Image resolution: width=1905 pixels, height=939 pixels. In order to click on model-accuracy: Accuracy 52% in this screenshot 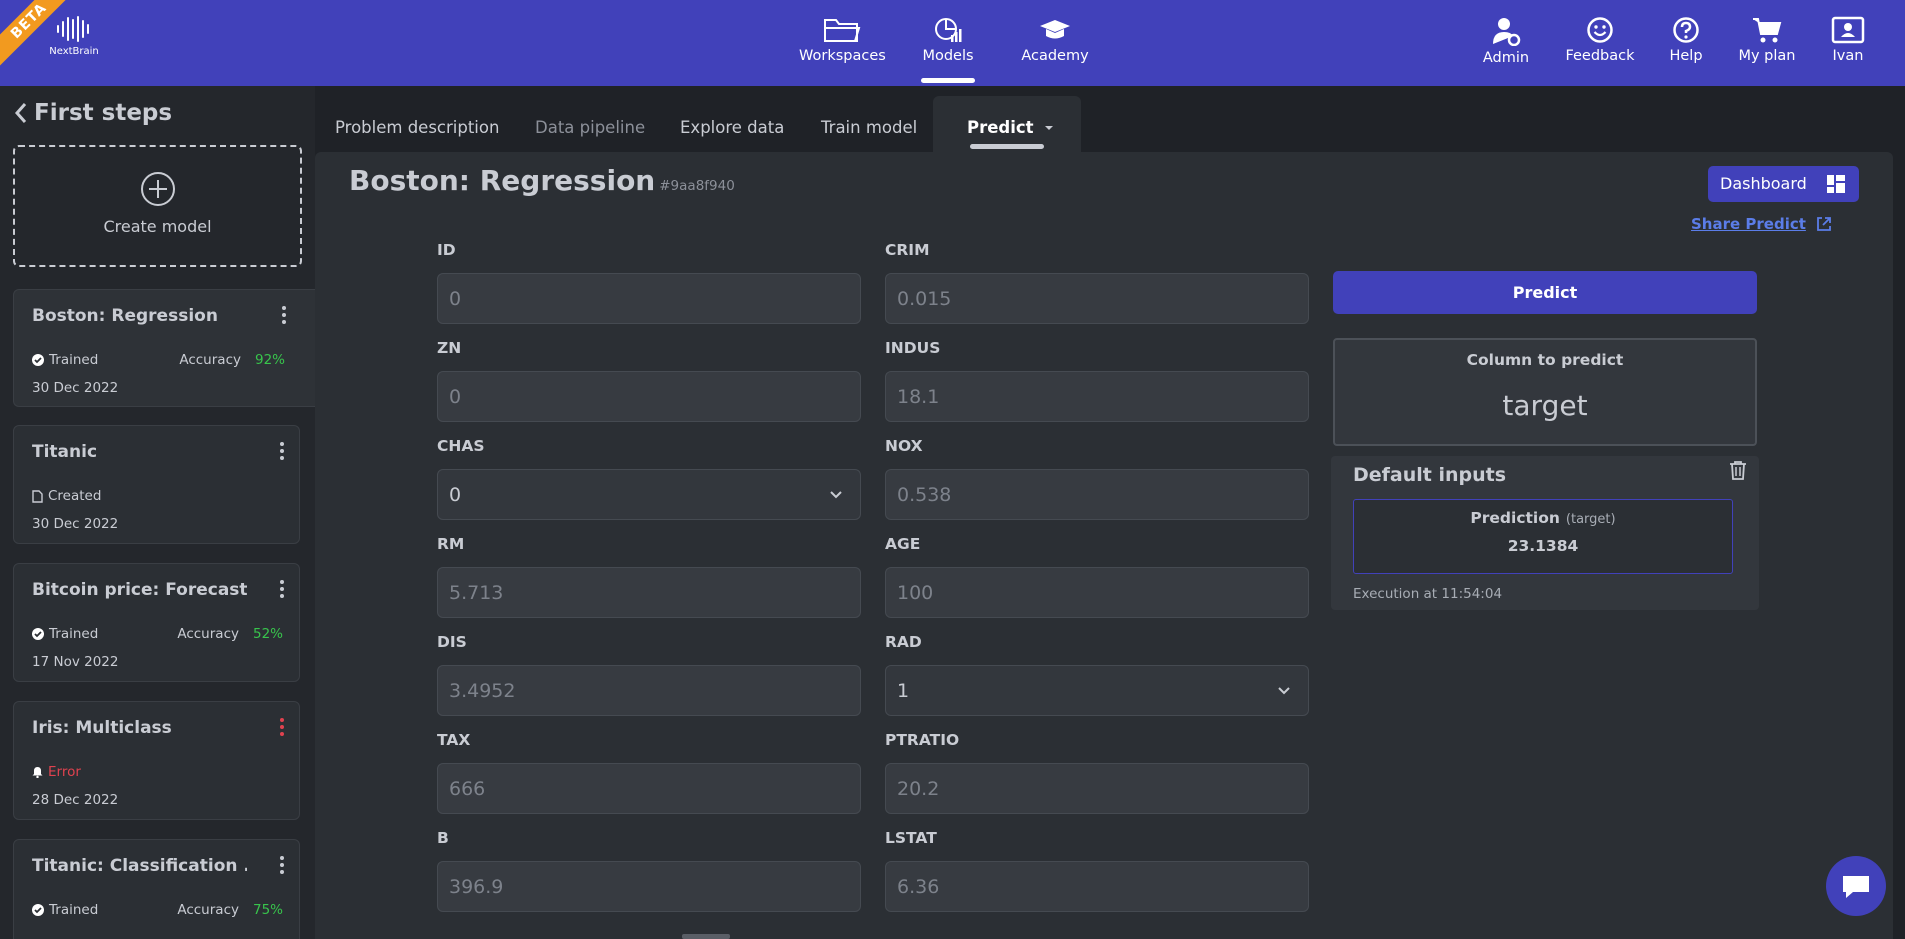, I will do `click(230, 634)`.